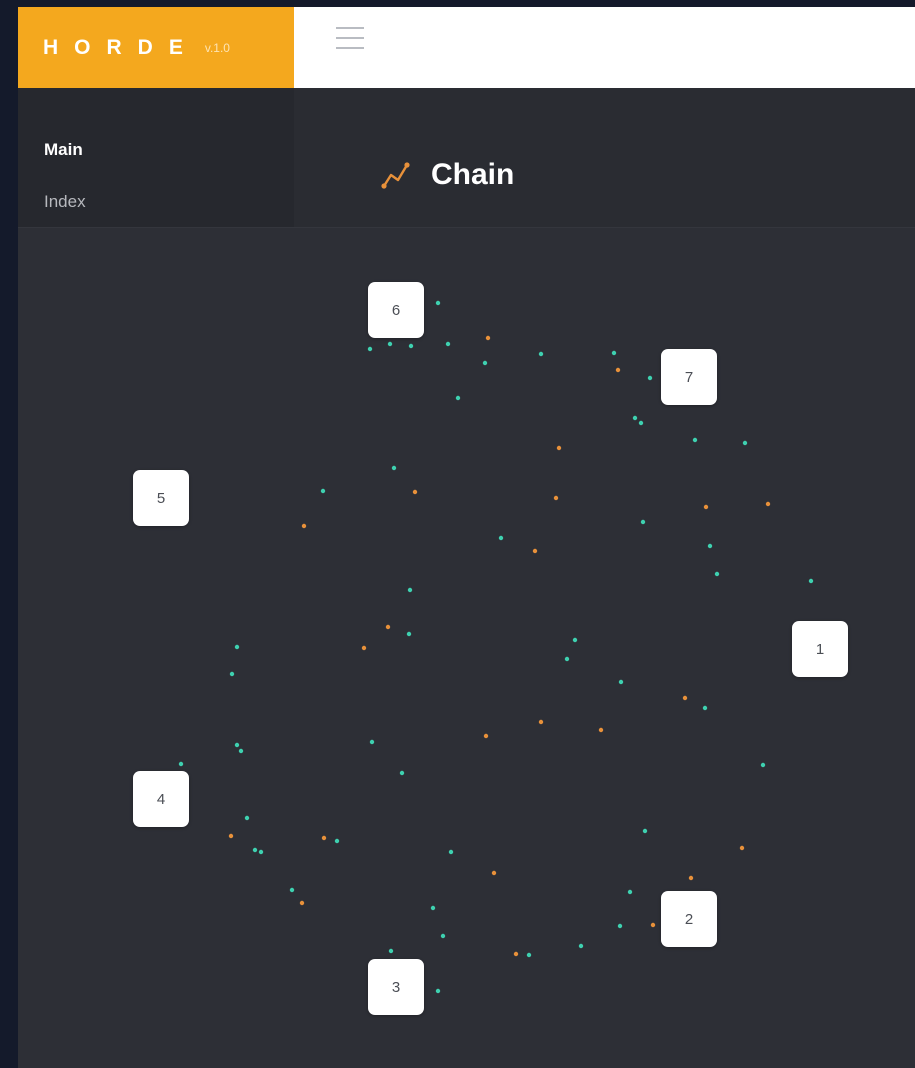 This screenshot has width=915, height=1068. I want to click on node-box-5: 5, so click(161, 498).